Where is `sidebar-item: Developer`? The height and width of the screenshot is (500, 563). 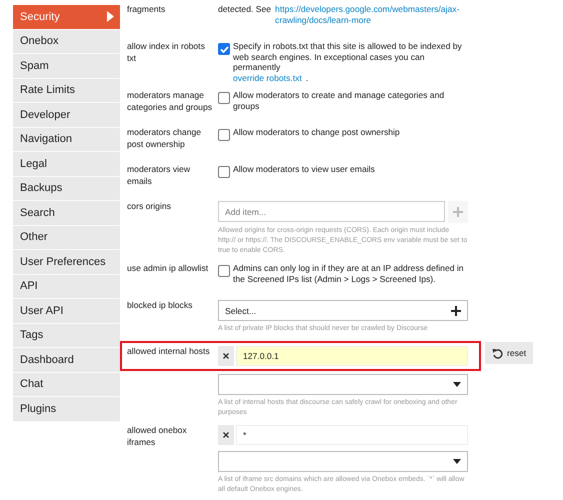
sidebar-item: Developer is located at coordinates (66, 115).